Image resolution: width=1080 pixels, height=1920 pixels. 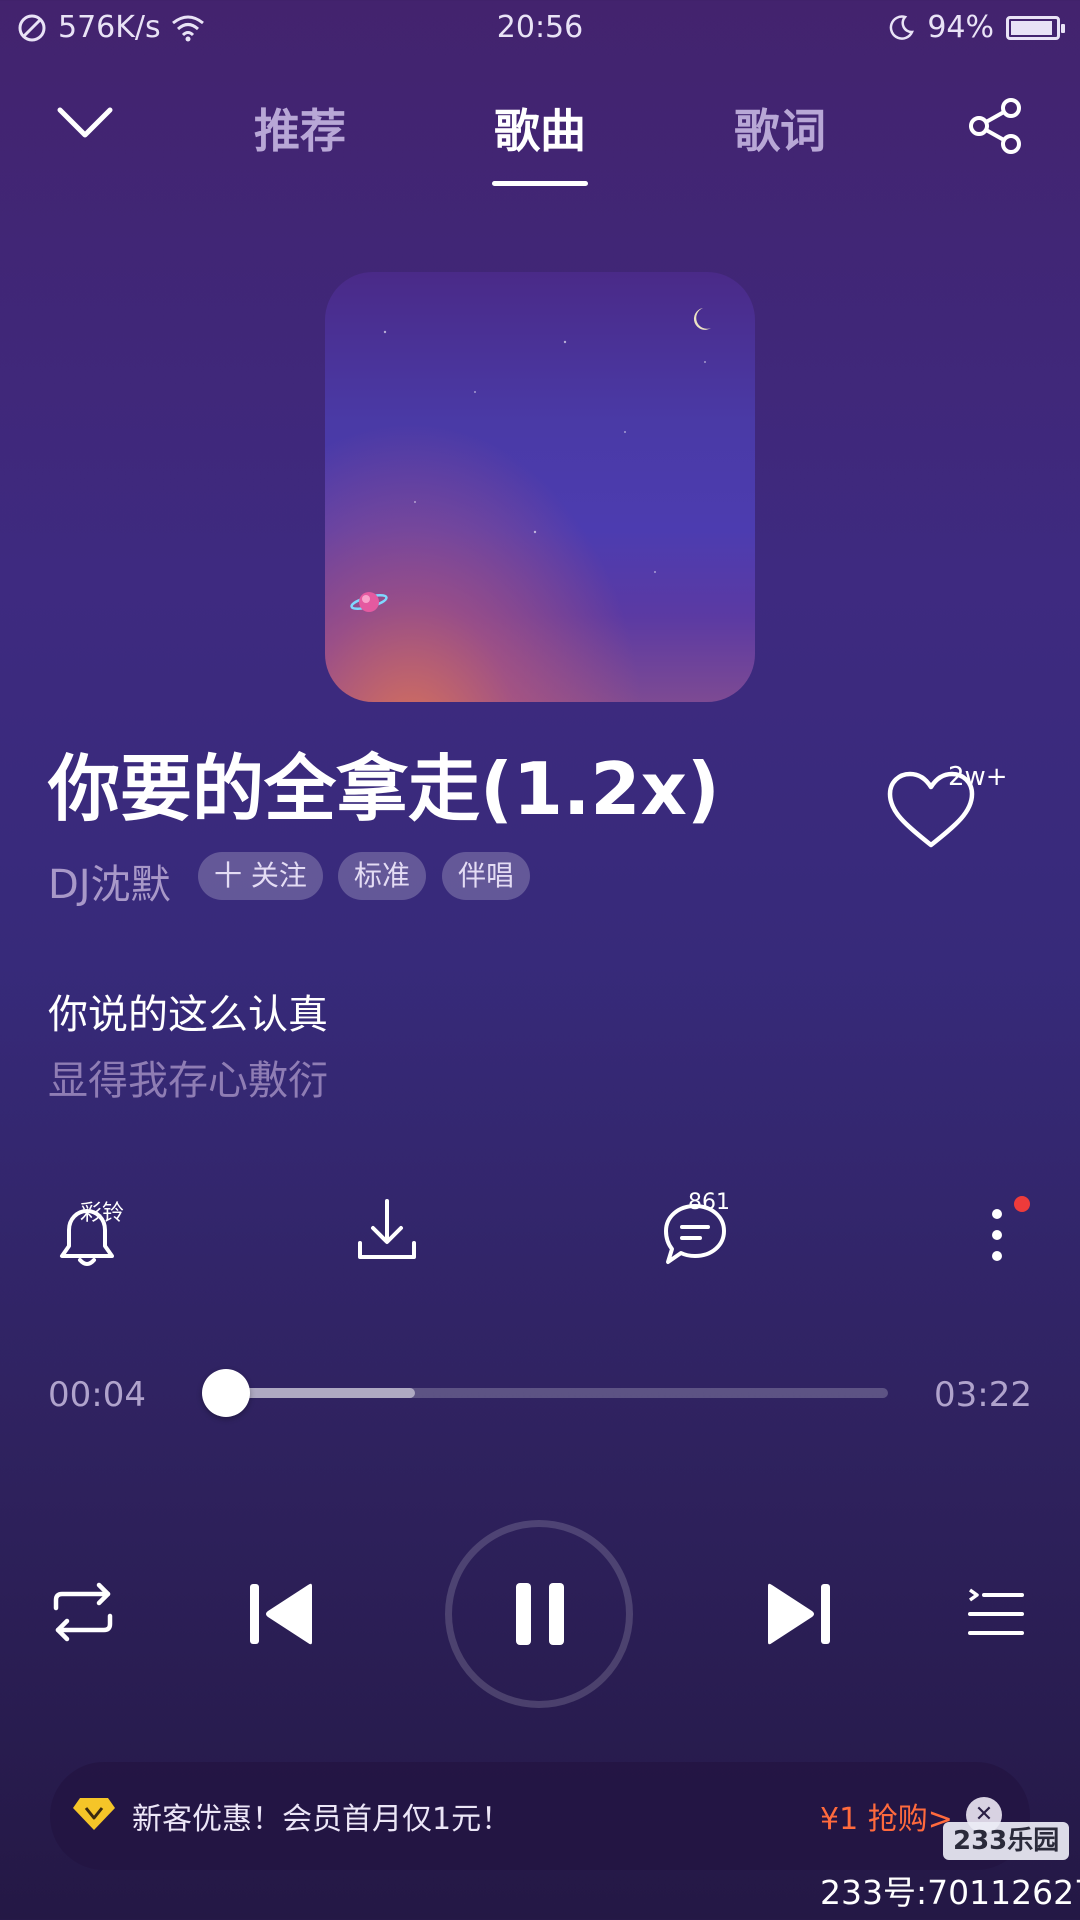 I want to click on tab-lyrics: 歌词, so click(x=780, y=128).